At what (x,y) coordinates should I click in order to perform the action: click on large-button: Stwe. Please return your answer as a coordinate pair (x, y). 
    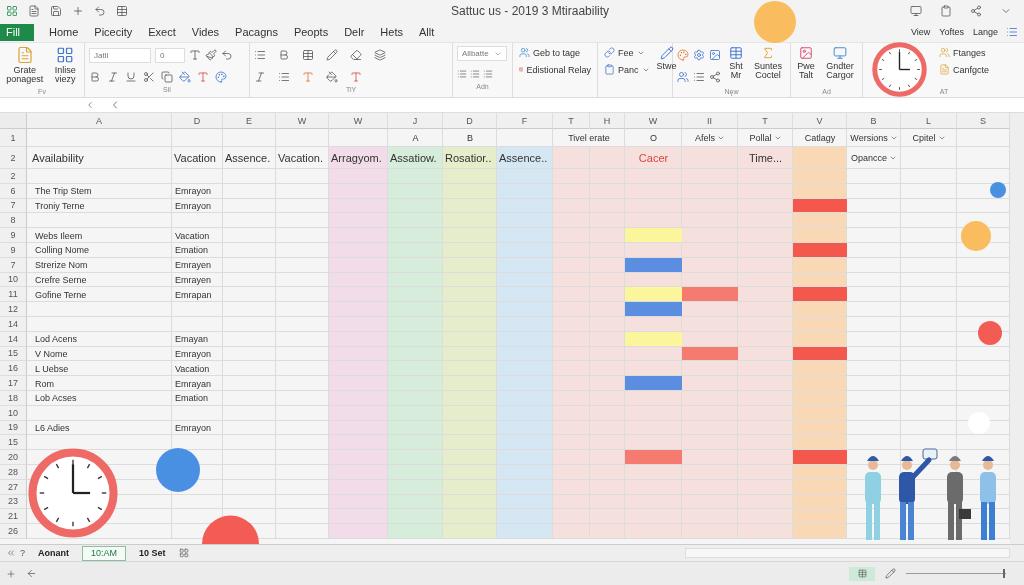
    Looking at the image, I should click on (666, 59).